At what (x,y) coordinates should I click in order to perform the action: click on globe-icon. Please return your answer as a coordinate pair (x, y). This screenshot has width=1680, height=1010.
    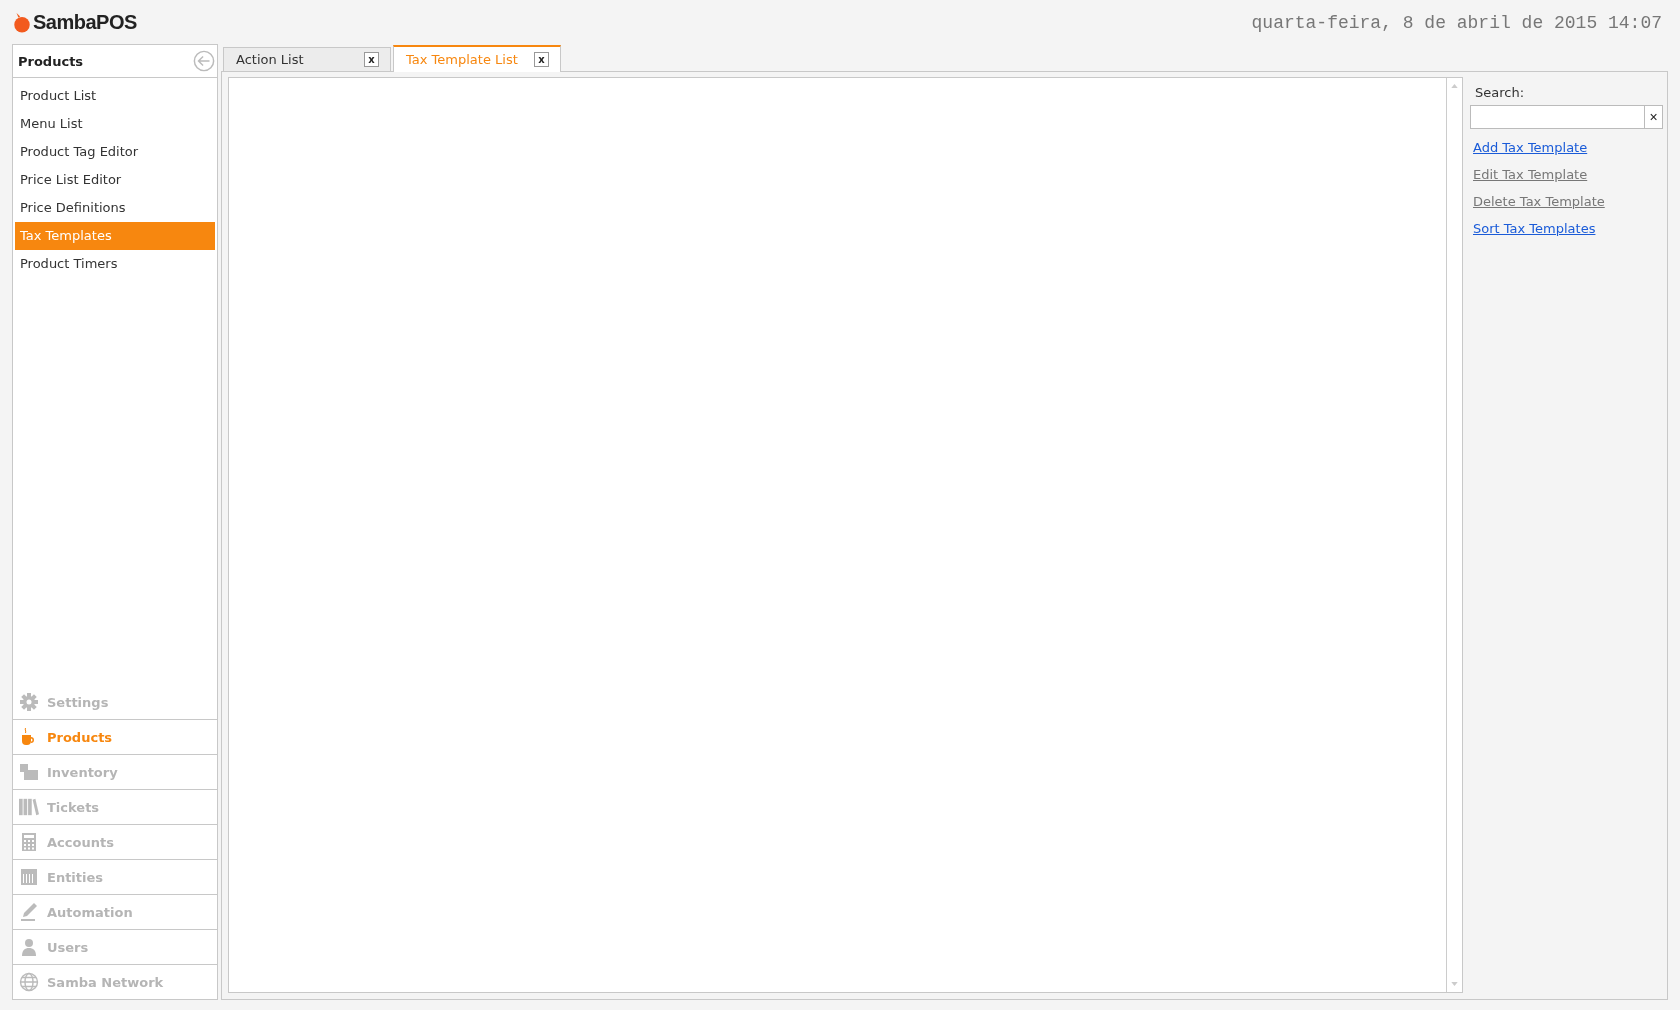
    Looking at the image, I should click on (29, 982).